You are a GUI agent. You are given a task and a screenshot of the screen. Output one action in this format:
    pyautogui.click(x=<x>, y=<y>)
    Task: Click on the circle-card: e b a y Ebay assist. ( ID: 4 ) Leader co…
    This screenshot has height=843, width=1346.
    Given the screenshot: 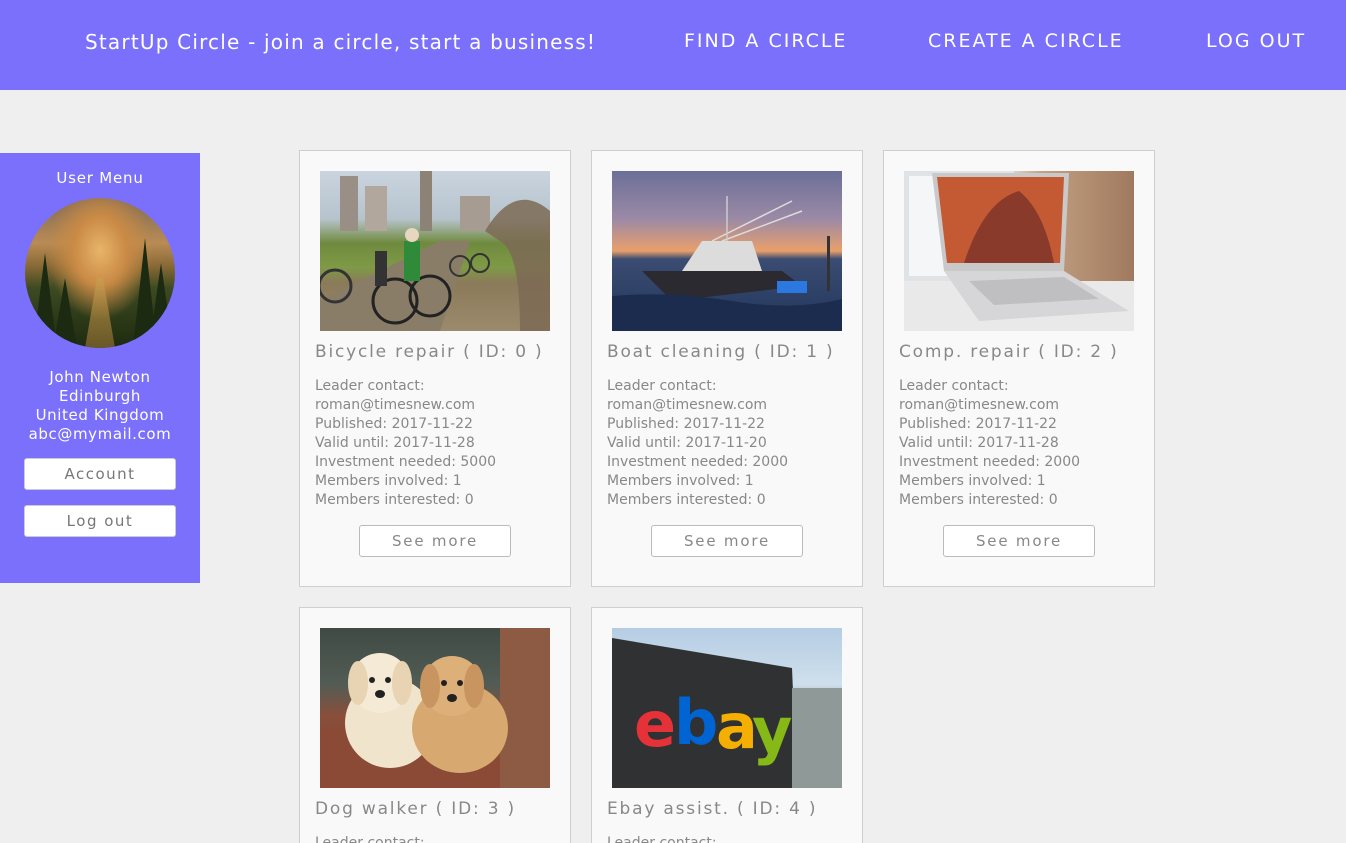 What is the action you would take?
    pyautogui.click(x=727, y=725)
    